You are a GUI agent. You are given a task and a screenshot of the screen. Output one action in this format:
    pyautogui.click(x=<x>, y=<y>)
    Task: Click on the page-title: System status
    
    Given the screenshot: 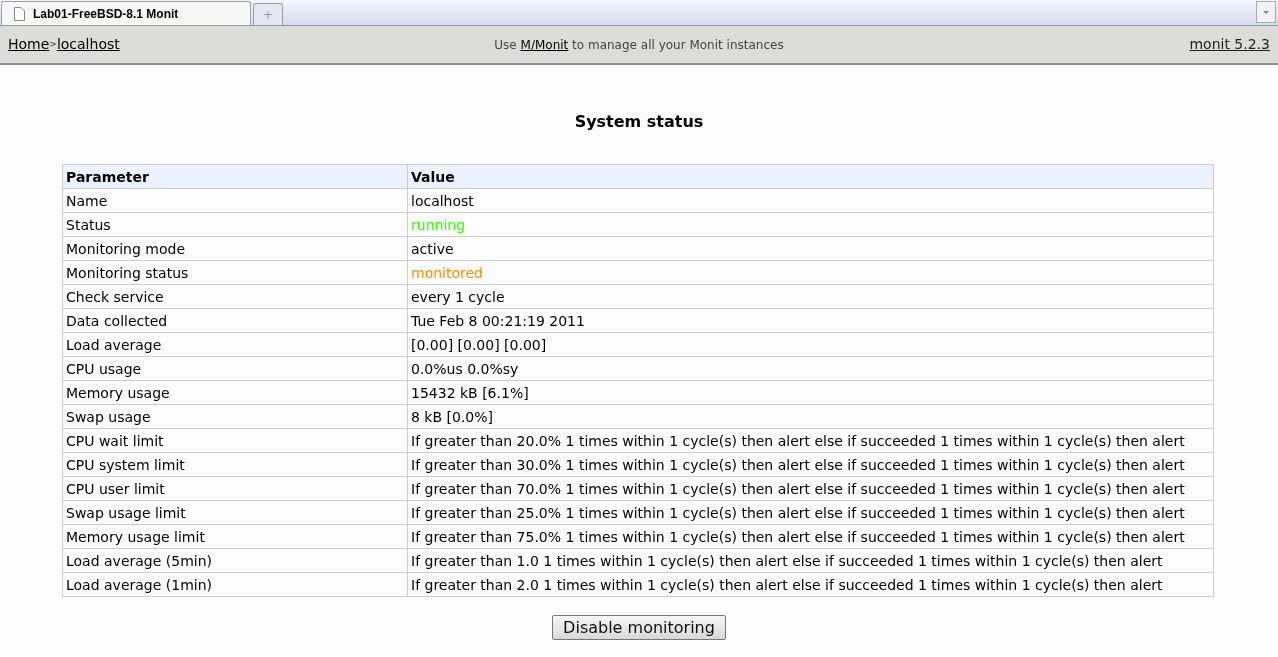 What is the action you would take?
    pyautogui.click(x=639, y=122)
    